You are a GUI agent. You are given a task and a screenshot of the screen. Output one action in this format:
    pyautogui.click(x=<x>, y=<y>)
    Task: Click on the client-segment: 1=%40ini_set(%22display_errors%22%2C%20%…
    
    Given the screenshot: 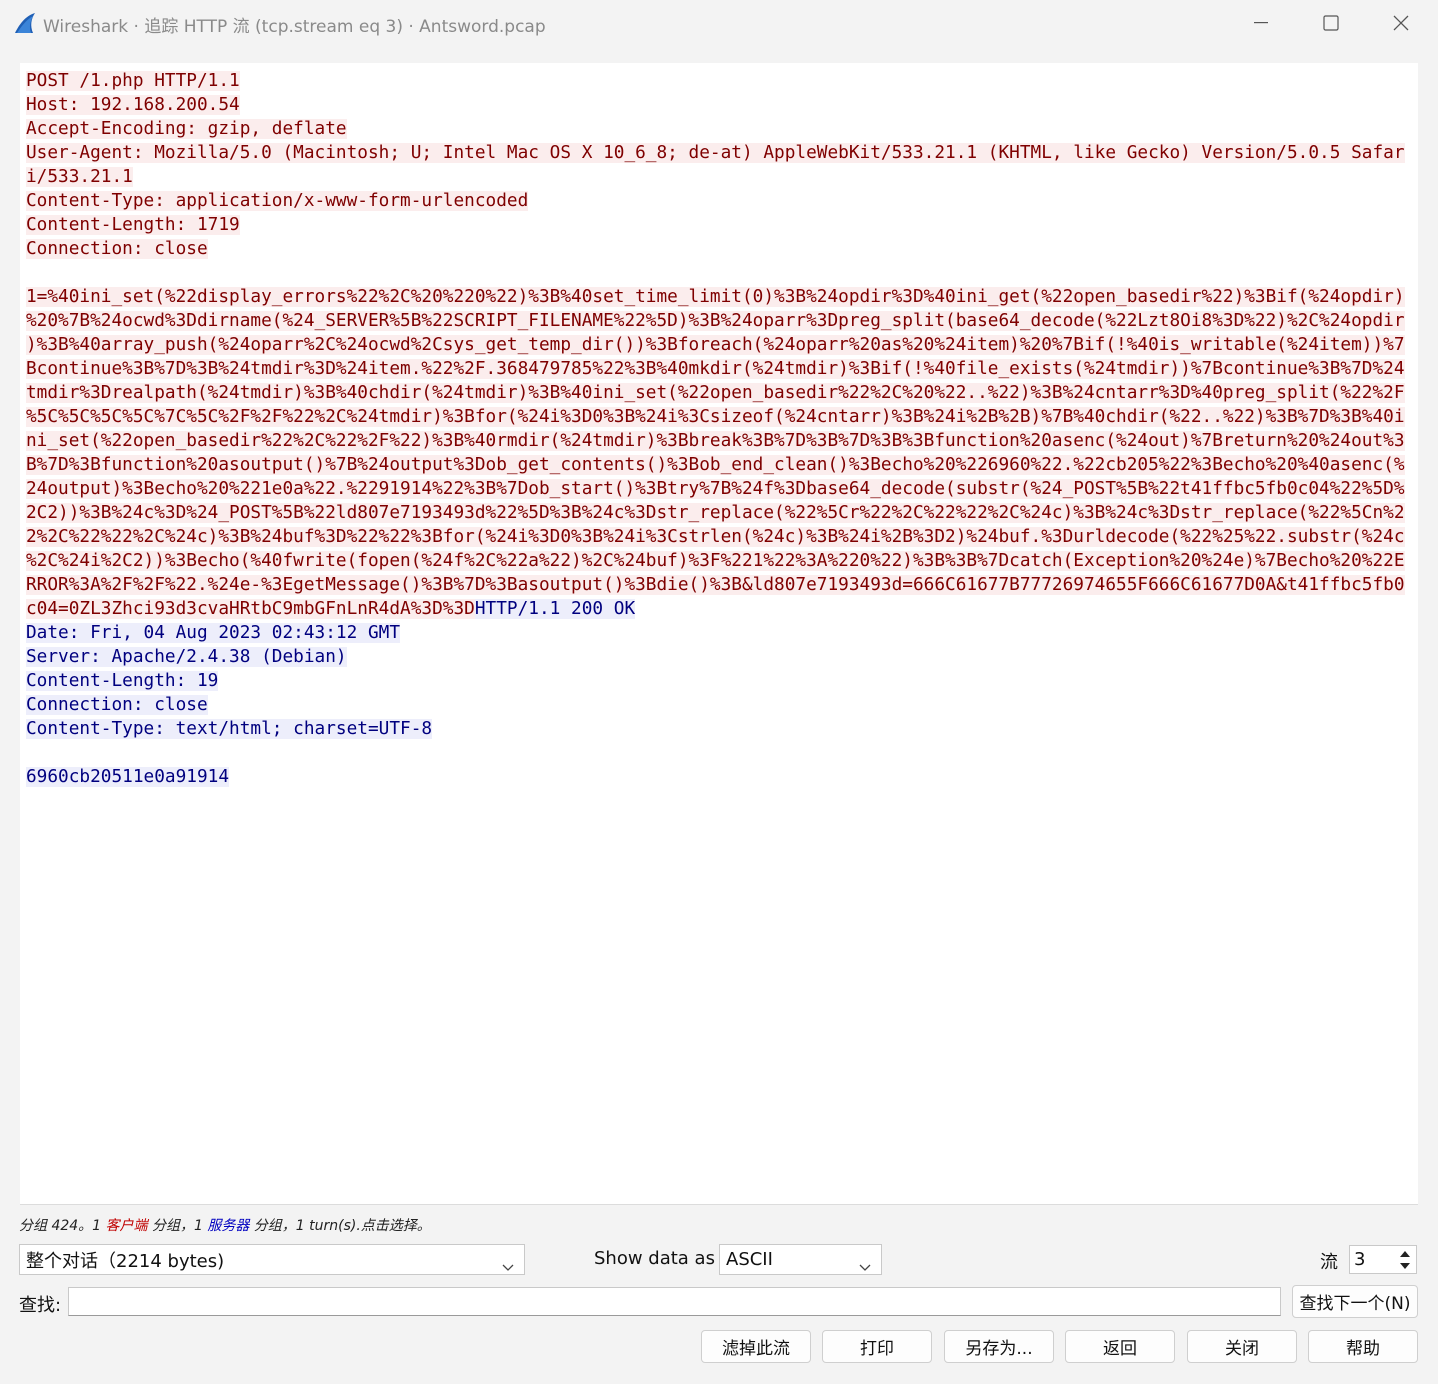 What is the action you would take?
    pyautogui.click(x=715, y=297)
    